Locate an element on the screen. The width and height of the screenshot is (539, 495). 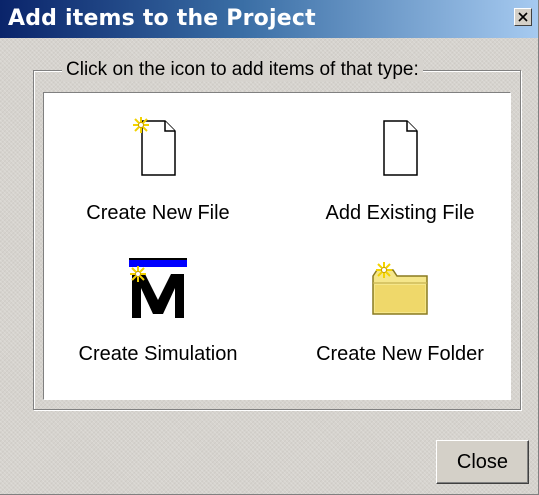
close-icon is located at coordinates (523, 17).